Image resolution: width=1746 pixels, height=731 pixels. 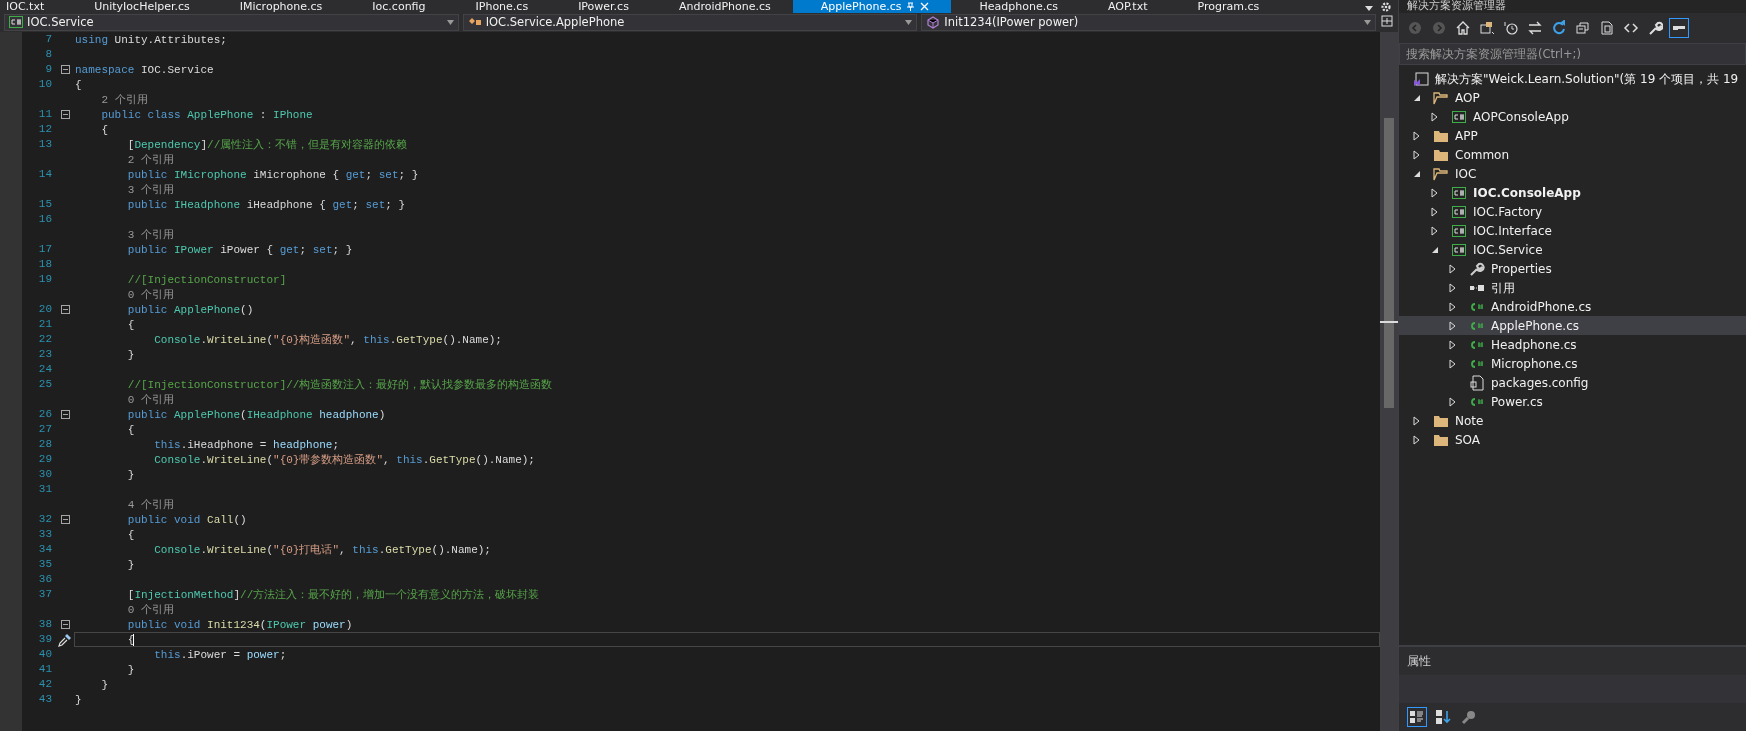 What do you see at coordinates (1572, 230) in the screenshot?
I see `tree-item: IOC.Interface` at bounding box center [1572, 230].